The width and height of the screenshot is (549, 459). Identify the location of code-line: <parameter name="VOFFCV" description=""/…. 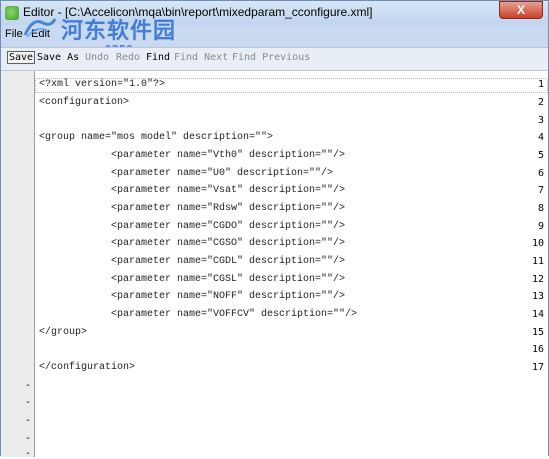
(198, 314).